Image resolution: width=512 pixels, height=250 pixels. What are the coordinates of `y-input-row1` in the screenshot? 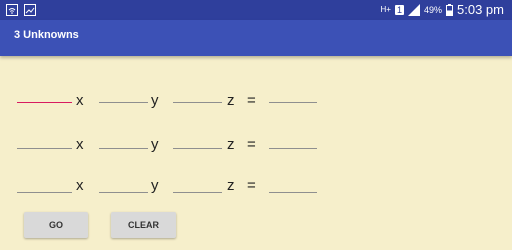 It's located at (123, 93).